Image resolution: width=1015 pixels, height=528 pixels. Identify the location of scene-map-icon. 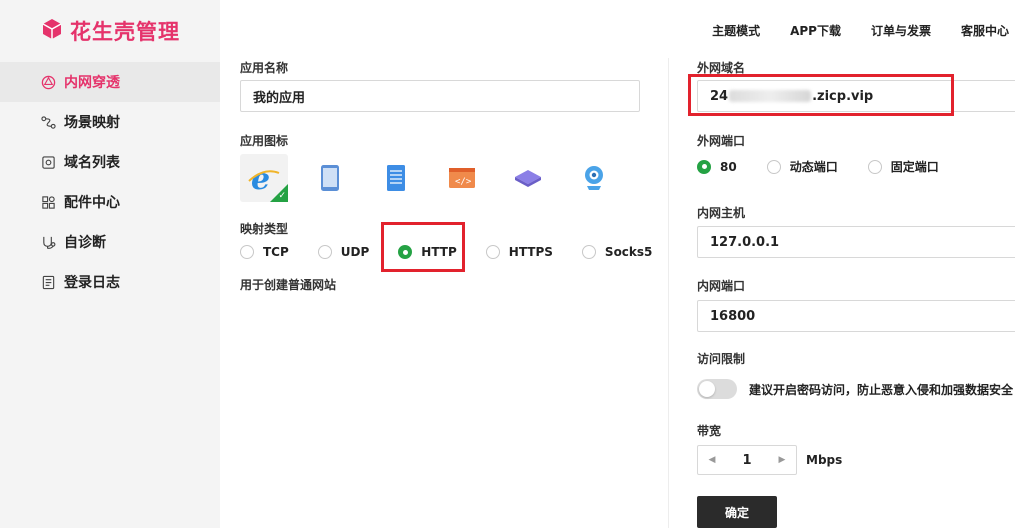
(48, 122).